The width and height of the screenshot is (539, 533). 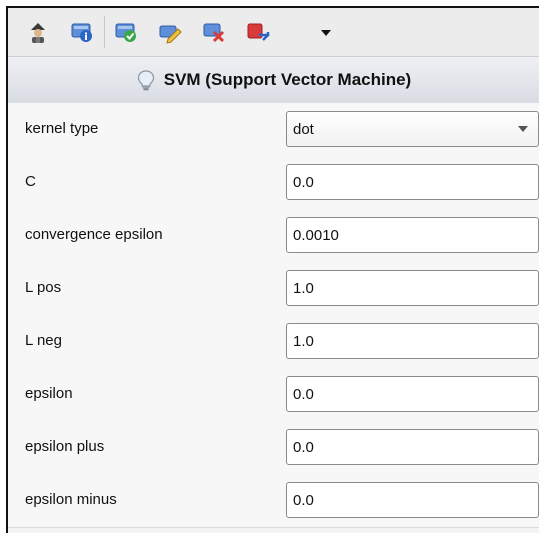 I want to click on param-row-kernel-type: kernel type dot, so click(x=273, y=130).